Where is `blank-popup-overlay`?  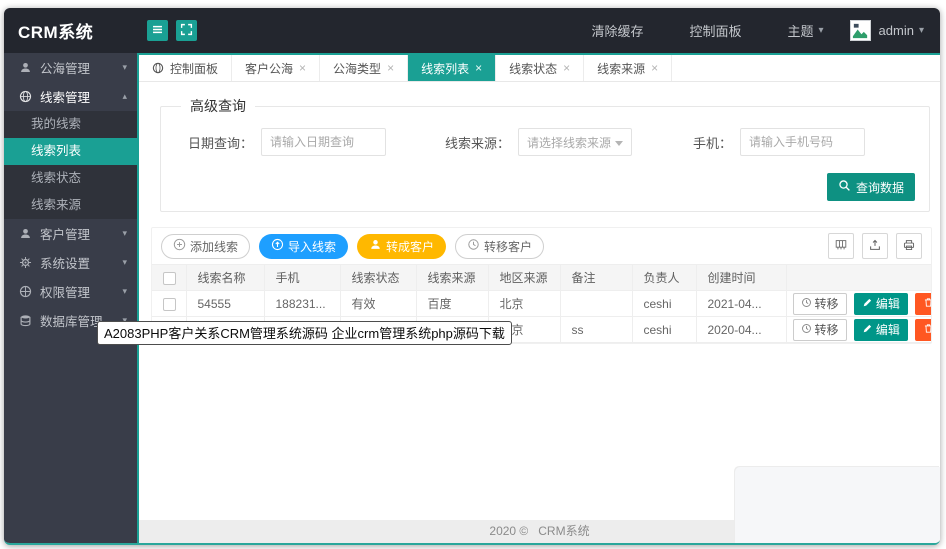
blank-popup-overlay is located at coordinates (837, 505).